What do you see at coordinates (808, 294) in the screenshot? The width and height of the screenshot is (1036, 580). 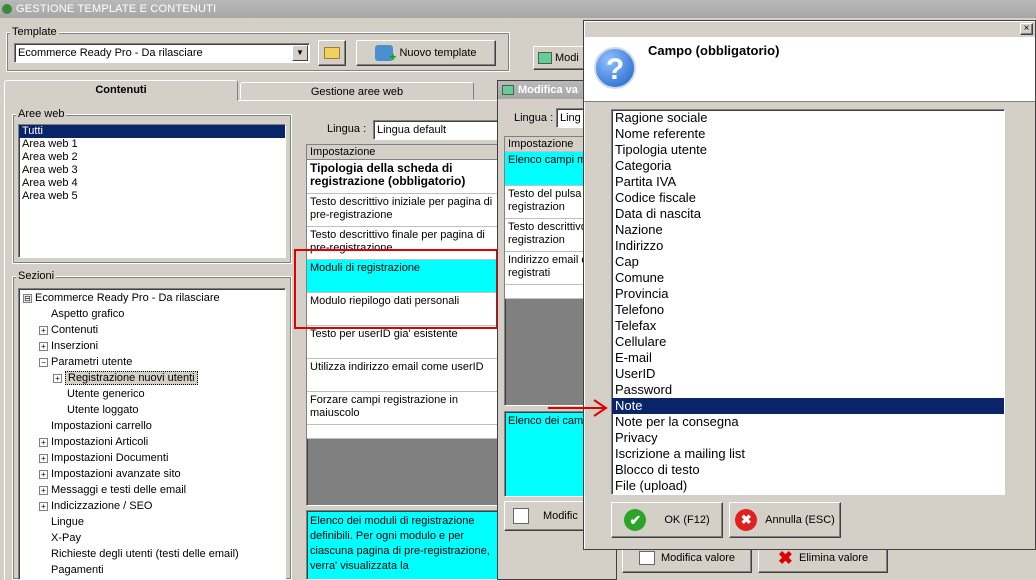 I see `list-item: Provincia` at bounding box center [808, 294].